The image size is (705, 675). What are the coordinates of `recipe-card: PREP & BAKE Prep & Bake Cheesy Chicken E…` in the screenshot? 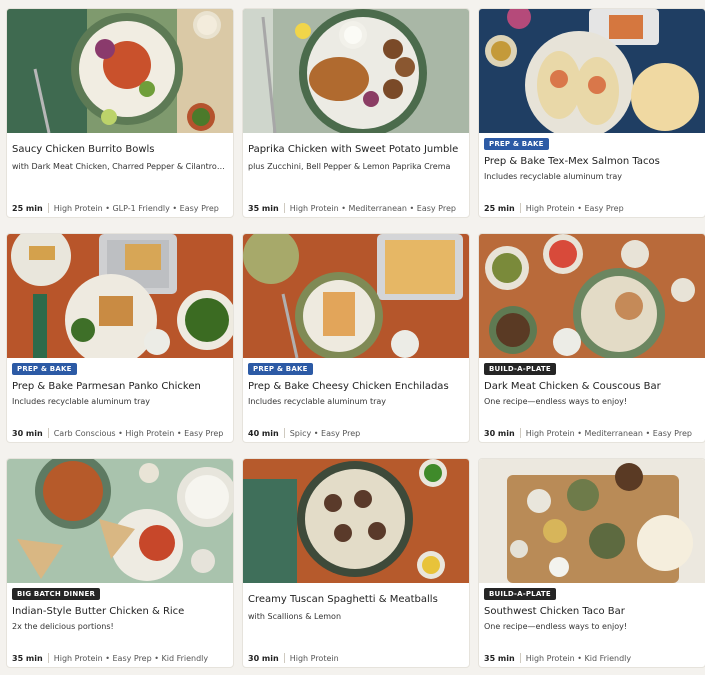 It's located at (356, 338).